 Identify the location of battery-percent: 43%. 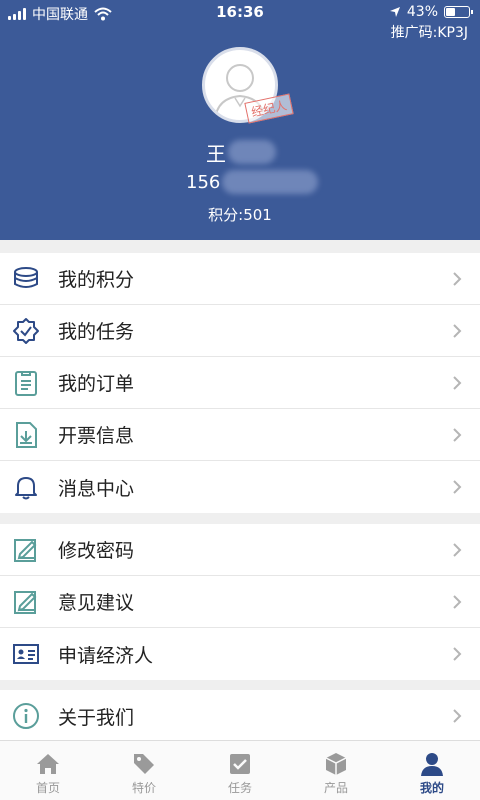
(422, 12).